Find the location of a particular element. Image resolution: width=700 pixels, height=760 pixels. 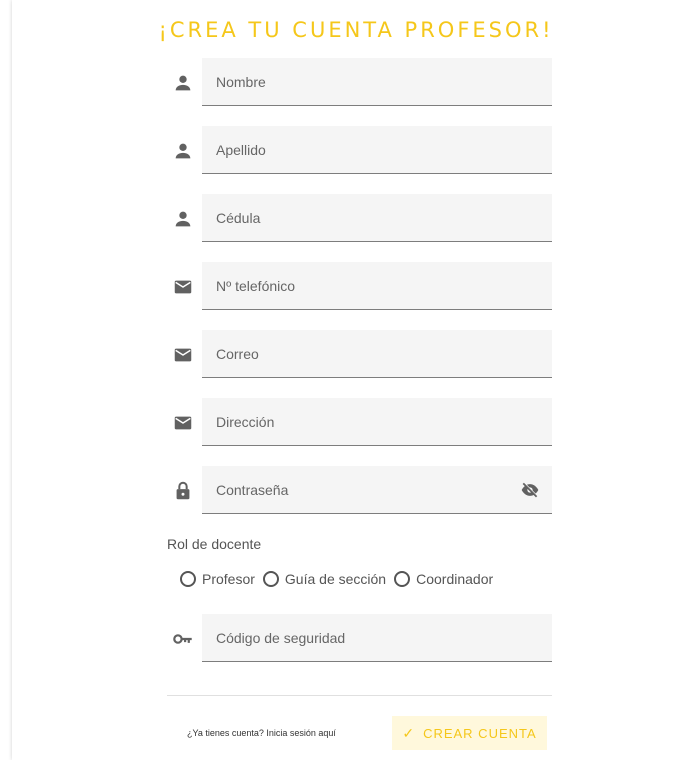

address-field is located at coordinates (377, 422).